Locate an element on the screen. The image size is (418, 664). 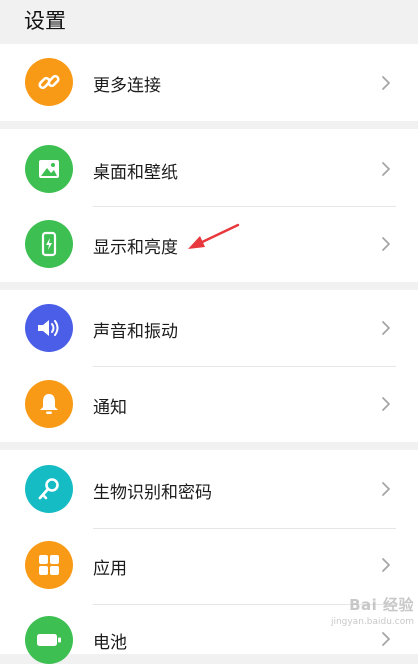
settings-item-biometrics-password: 生物识别和密码 is located at coordinates (209, 489).